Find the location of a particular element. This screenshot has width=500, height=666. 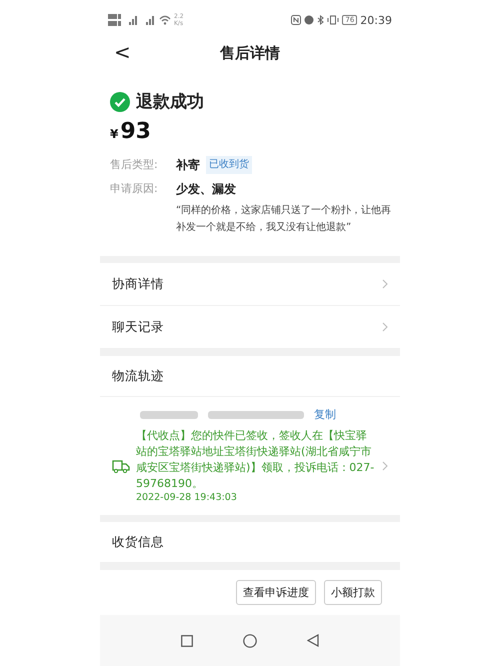

action-button: 小额打款 is located at coordinates (353, 592).